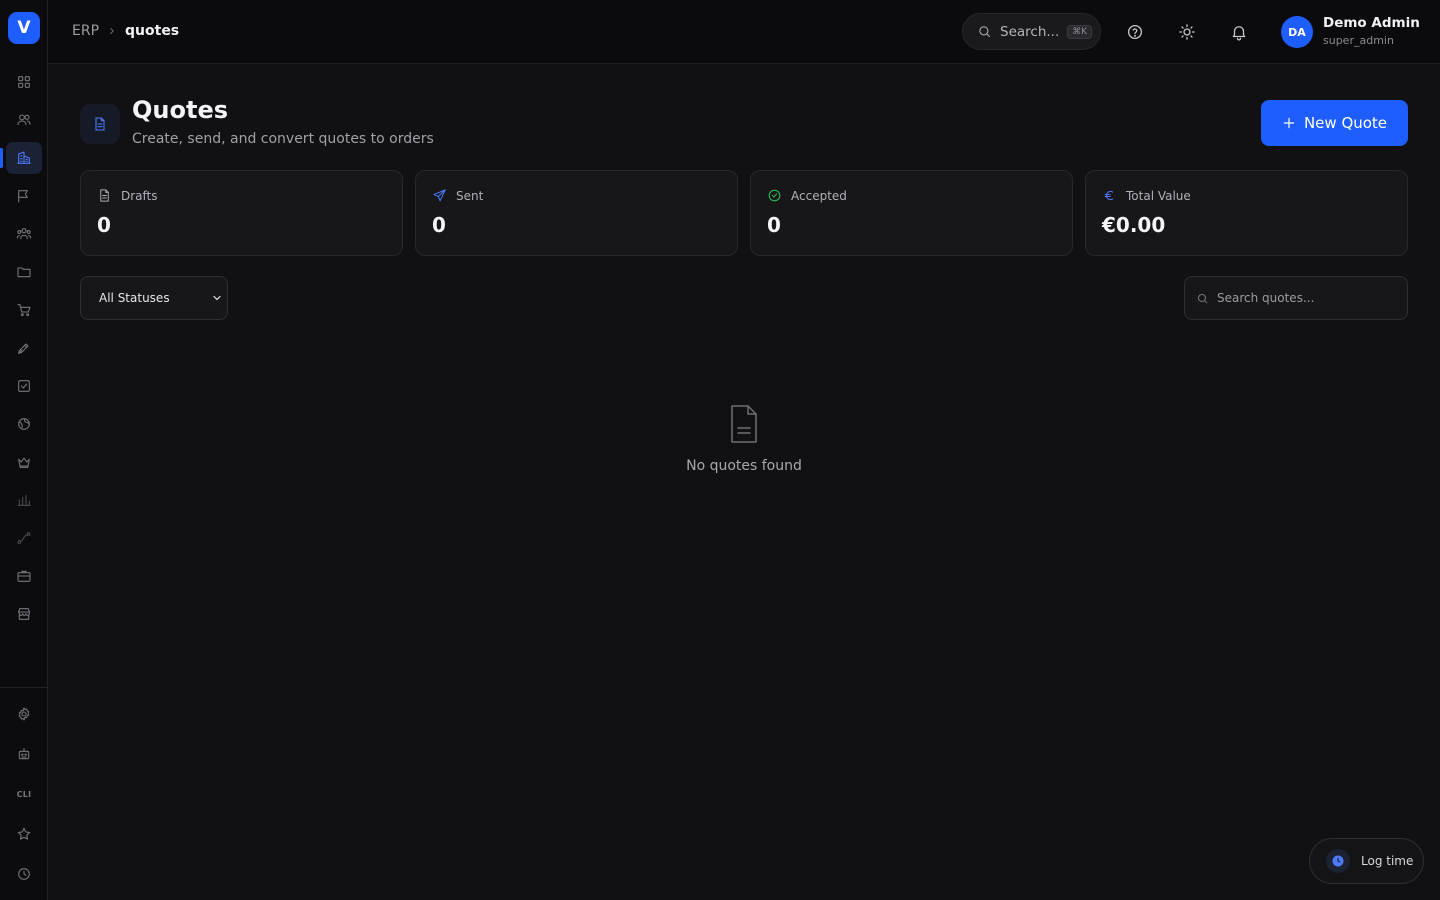 This screenshot has height=900, width=1440. I want to click on sidebar-item-erp, so click(24, 158).